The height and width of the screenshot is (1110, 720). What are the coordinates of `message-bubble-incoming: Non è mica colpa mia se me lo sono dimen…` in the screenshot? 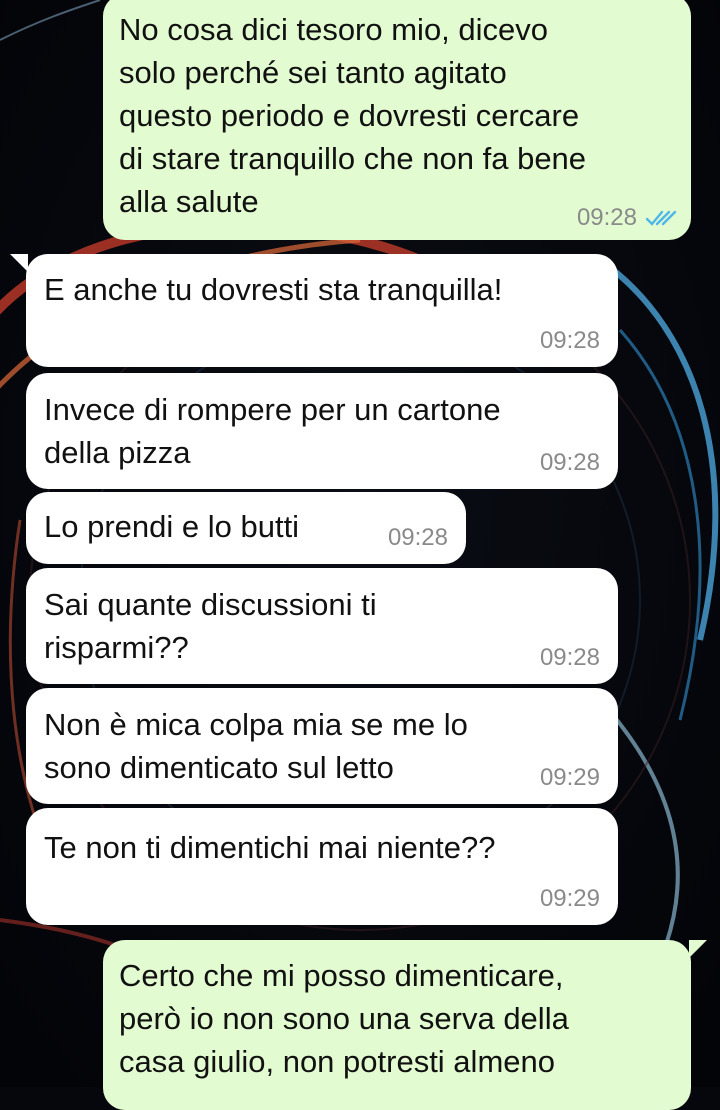 It's located at (322, 746).